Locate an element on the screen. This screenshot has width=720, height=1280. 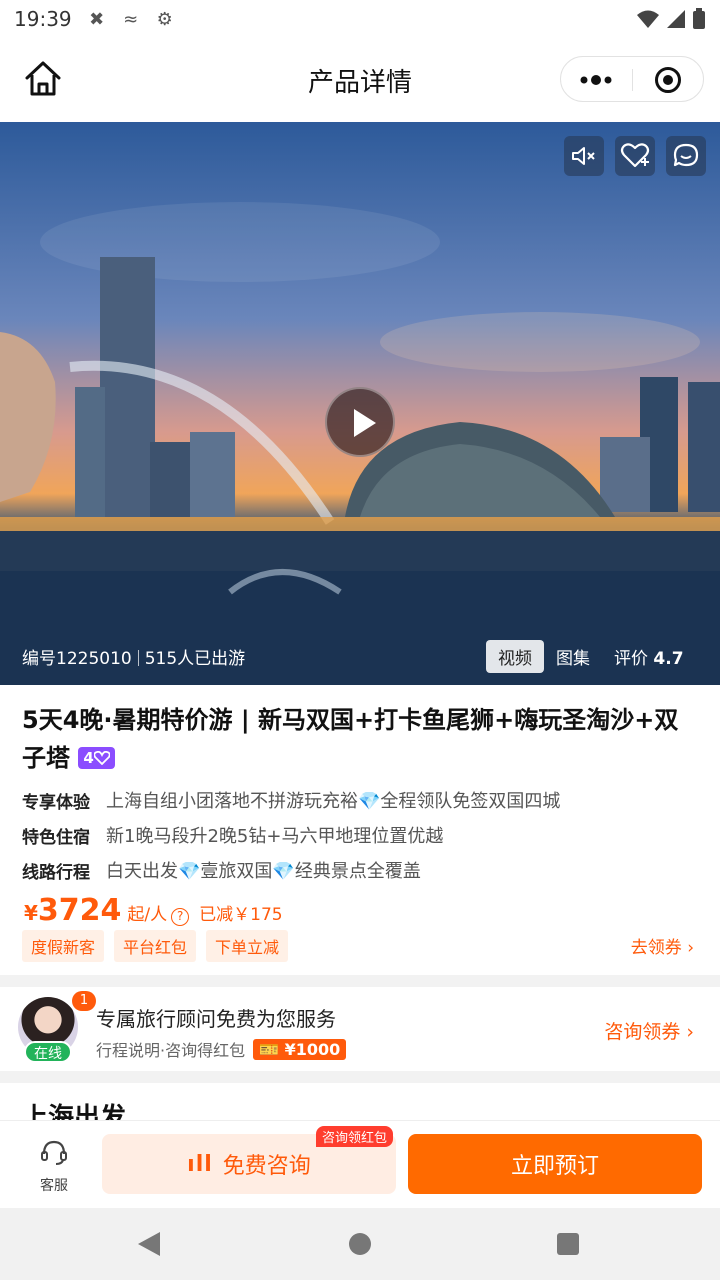
free-consult-label: 免费咨询 is located at coordinates (266, 1166).